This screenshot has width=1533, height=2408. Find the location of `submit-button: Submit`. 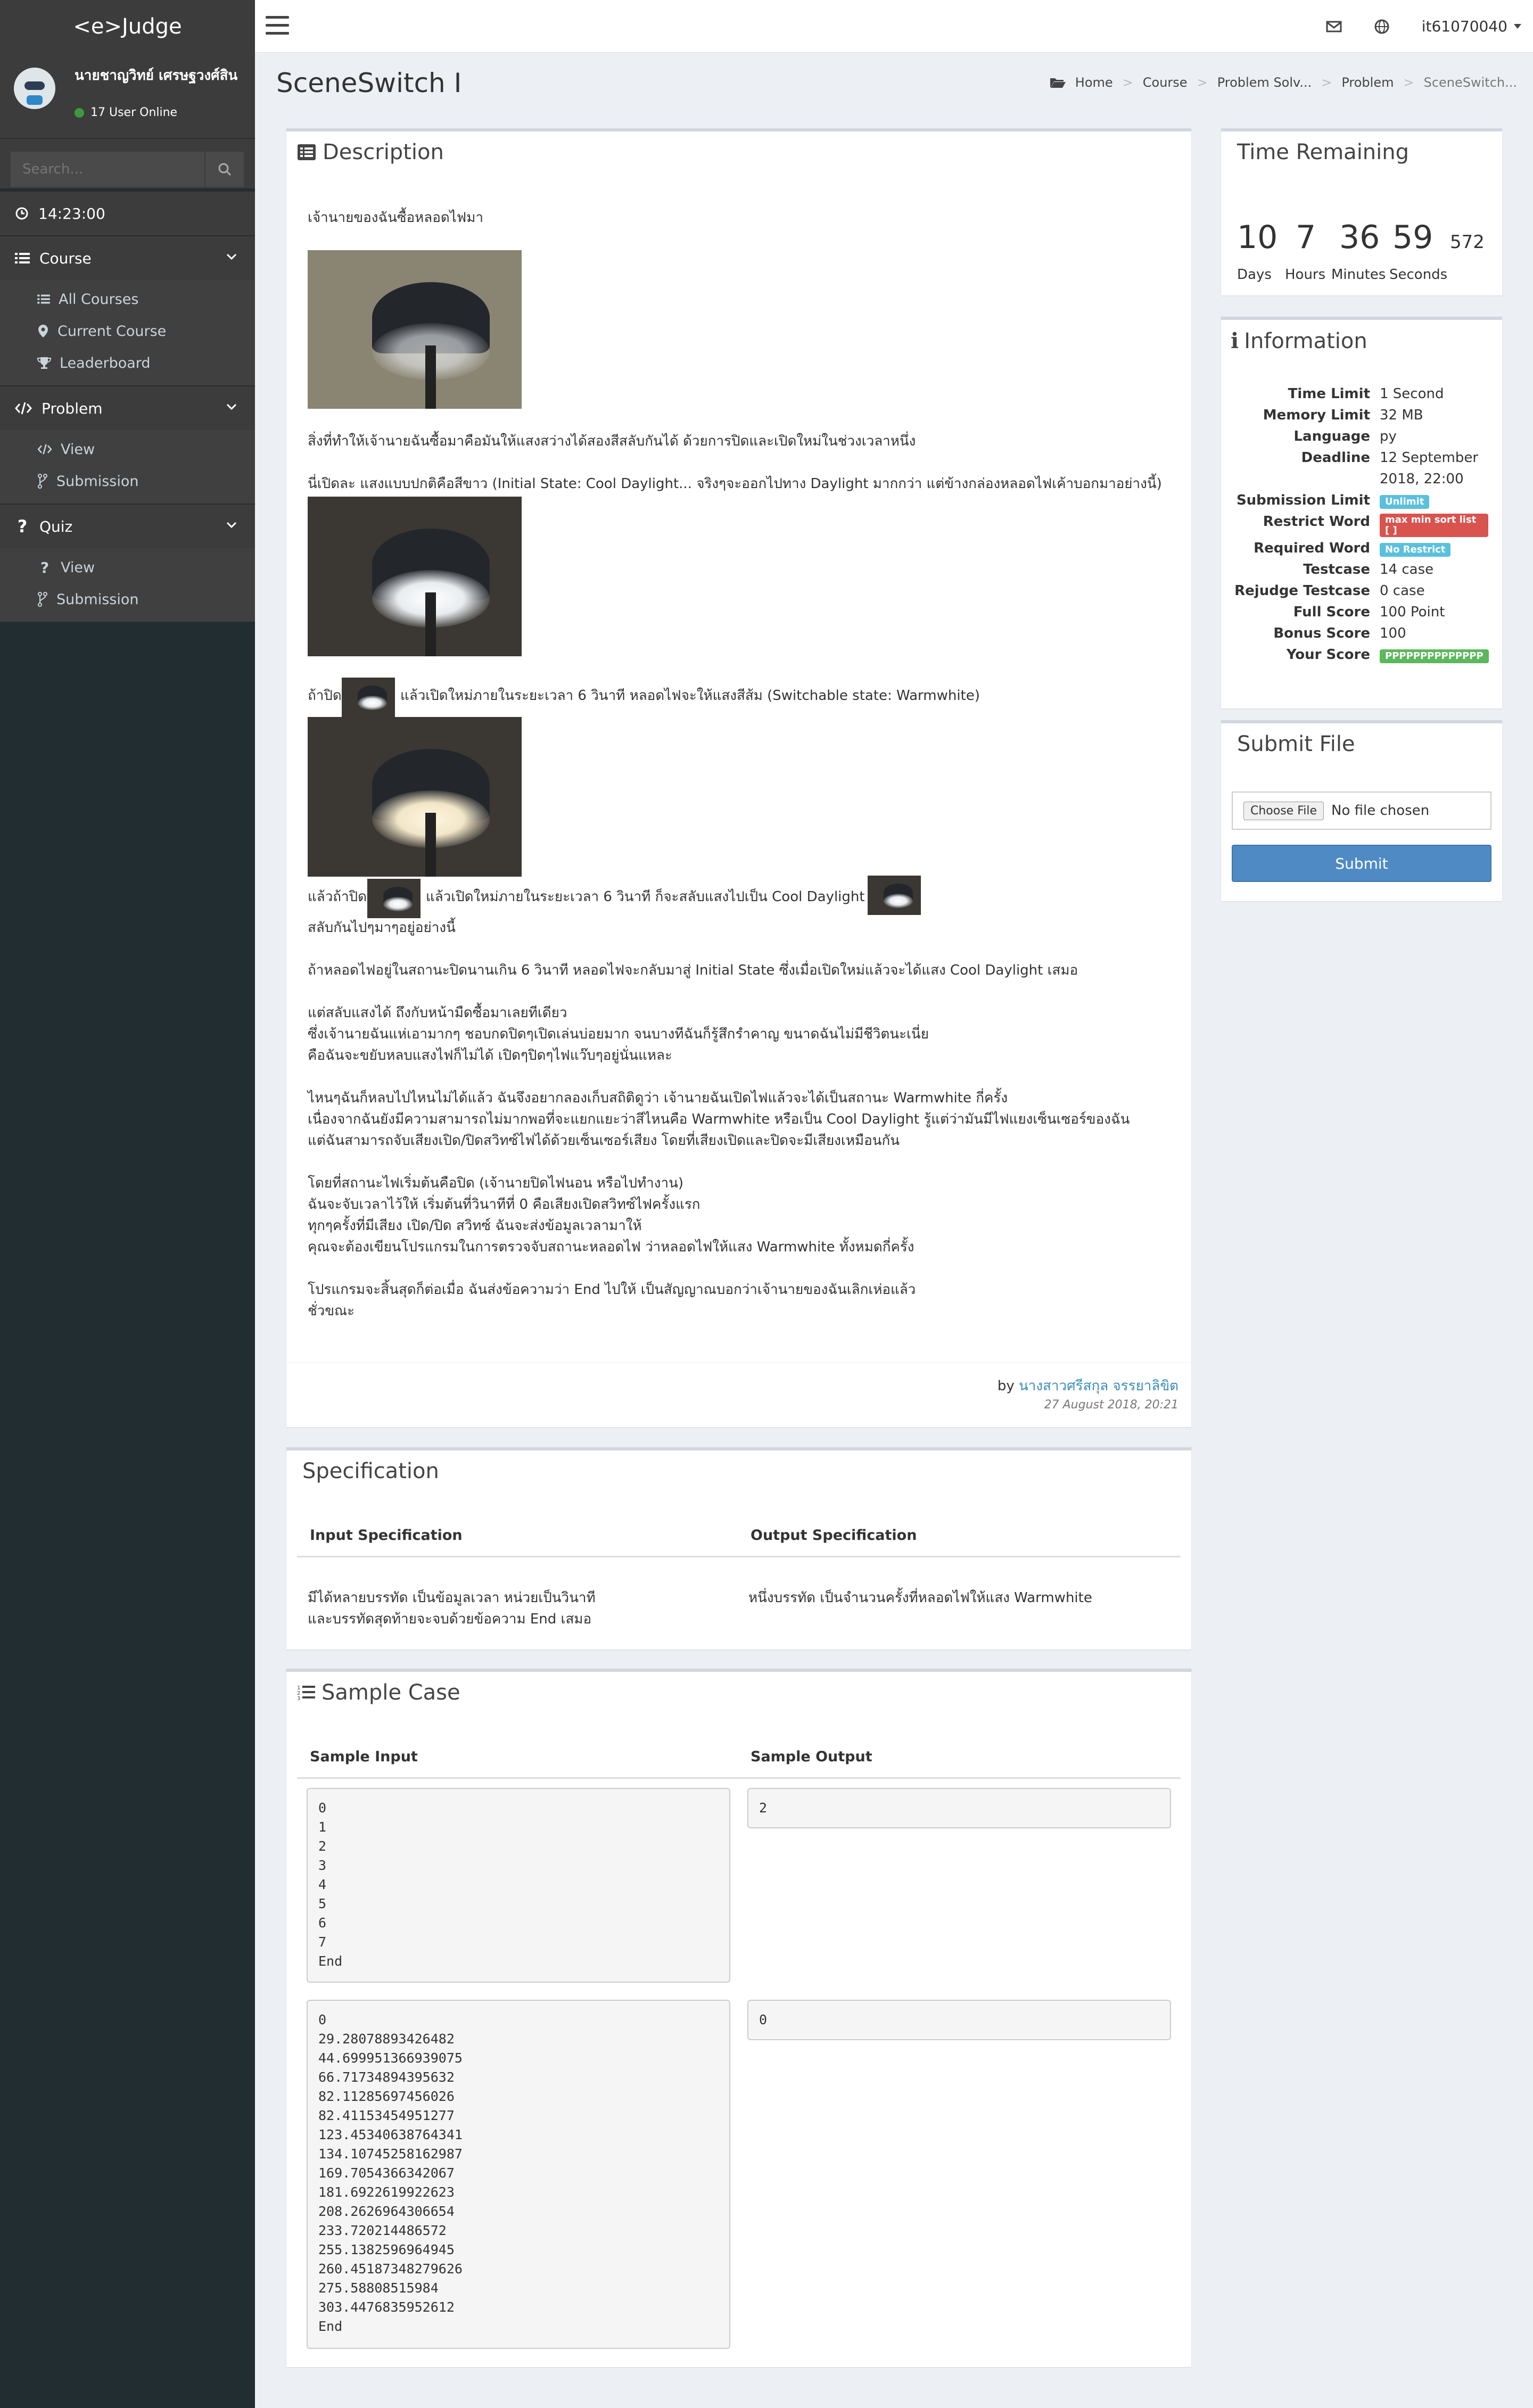

submit-button: Submit is located at coordinates (1362, 863).